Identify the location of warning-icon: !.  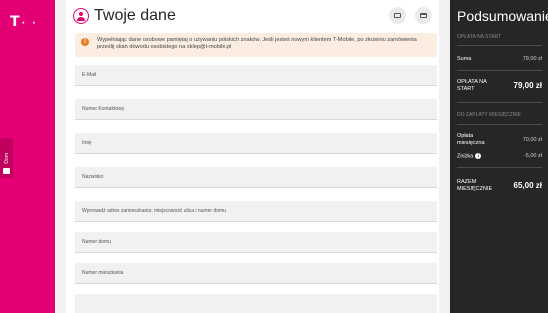
(85, 42).